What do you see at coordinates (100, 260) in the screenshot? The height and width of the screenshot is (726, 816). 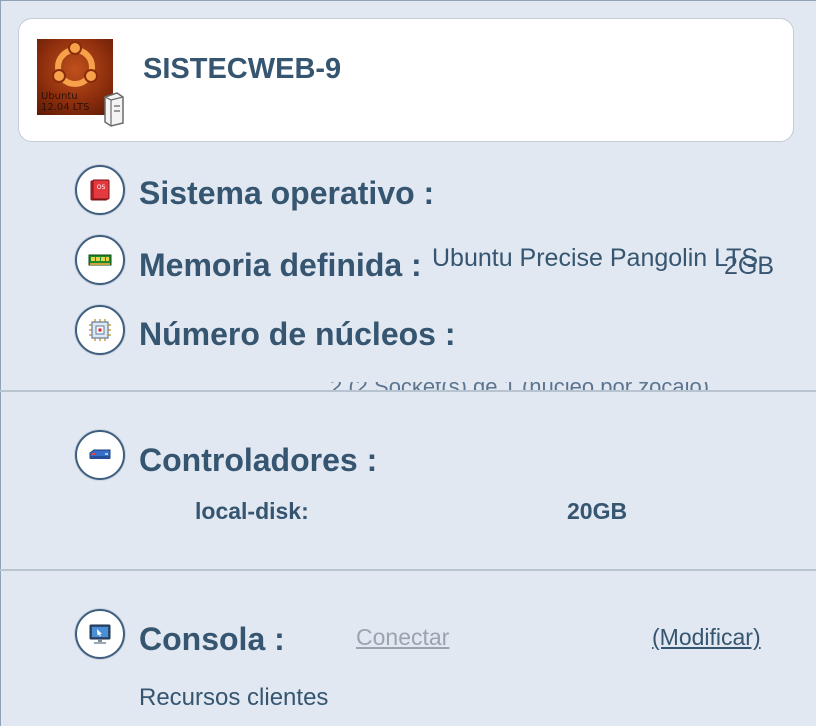 I see `memory-module-icon` at bounding box center [100, 260].